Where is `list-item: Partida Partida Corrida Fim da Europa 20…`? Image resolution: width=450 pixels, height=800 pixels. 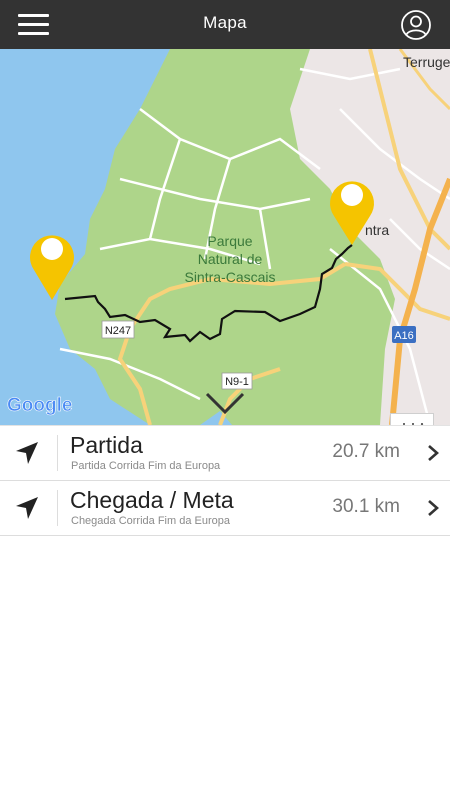
list-item: Partida Partida Corrida Fim da Europa 20… is located at coordinates (225, 453).